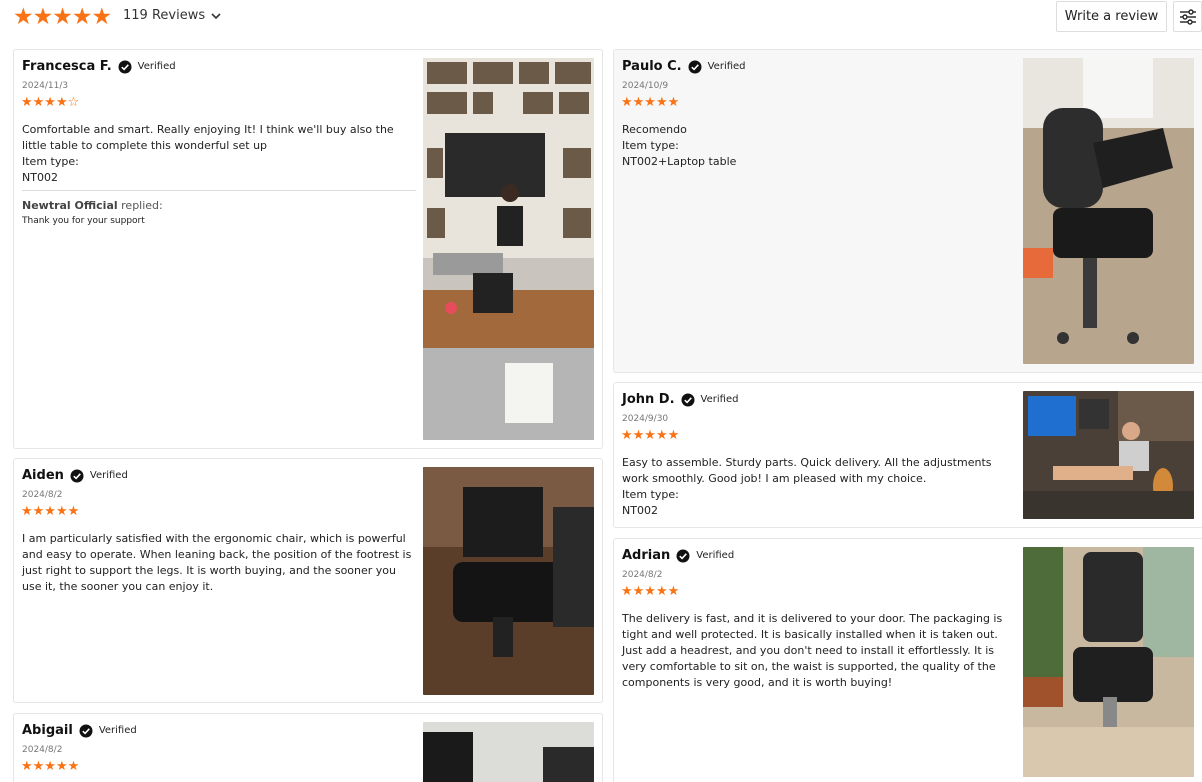 The height and width of the screenshot is (782, 1202). I want to click on reviewer-name: Adrian, so click(646, 555).